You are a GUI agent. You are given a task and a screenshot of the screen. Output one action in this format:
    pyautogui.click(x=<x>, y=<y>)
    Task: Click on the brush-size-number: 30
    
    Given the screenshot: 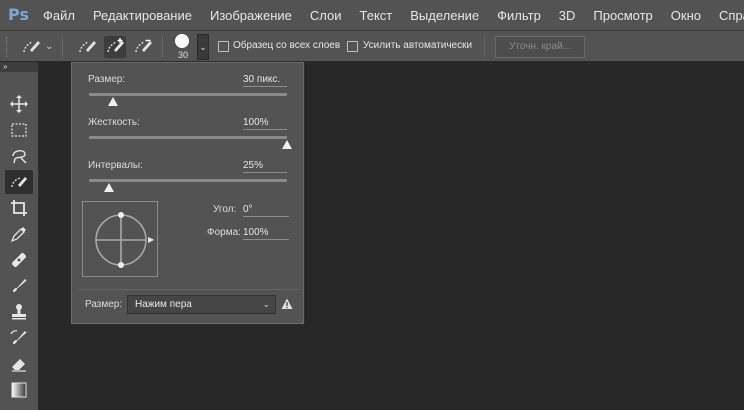 What is the action you would take?
    pyautogui.click(x=182, y=55)
    